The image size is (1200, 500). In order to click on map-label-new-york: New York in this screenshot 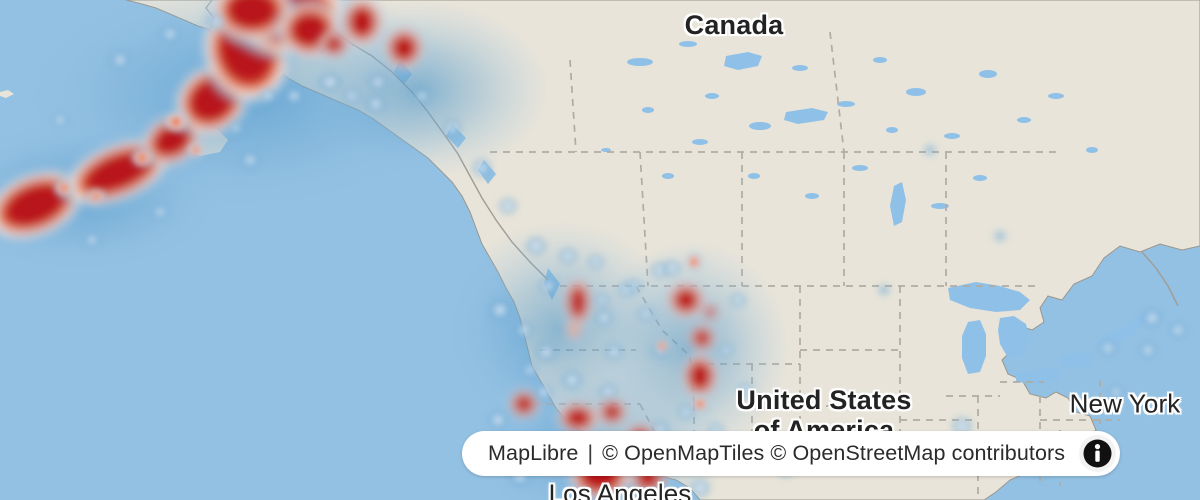, I will do `click(1125, 403)`.